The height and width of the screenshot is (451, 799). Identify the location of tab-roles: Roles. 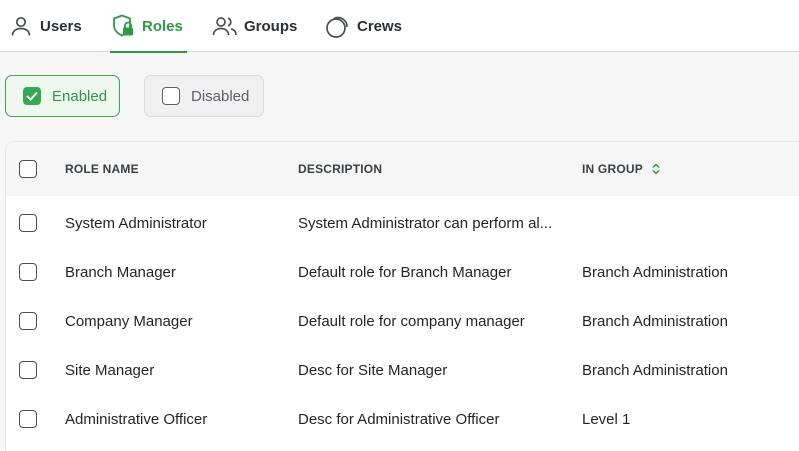
(148, 26).